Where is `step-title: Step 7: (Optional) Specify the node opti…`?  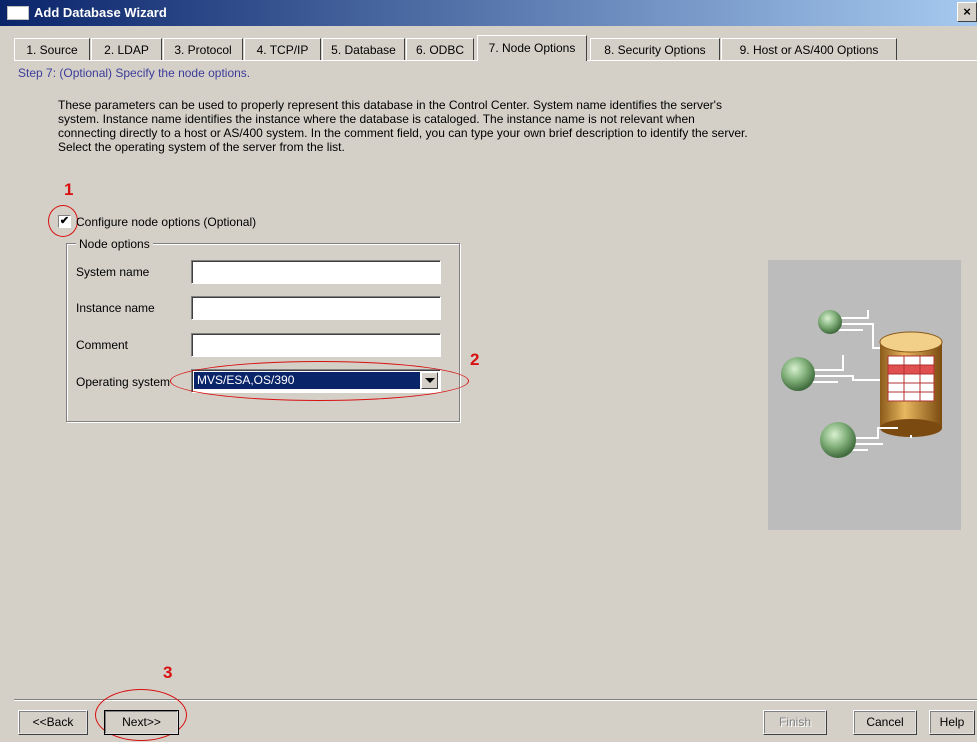
step-title: Step 7: (Optional) Specify the node opti… is located at coordinates (134, 73).